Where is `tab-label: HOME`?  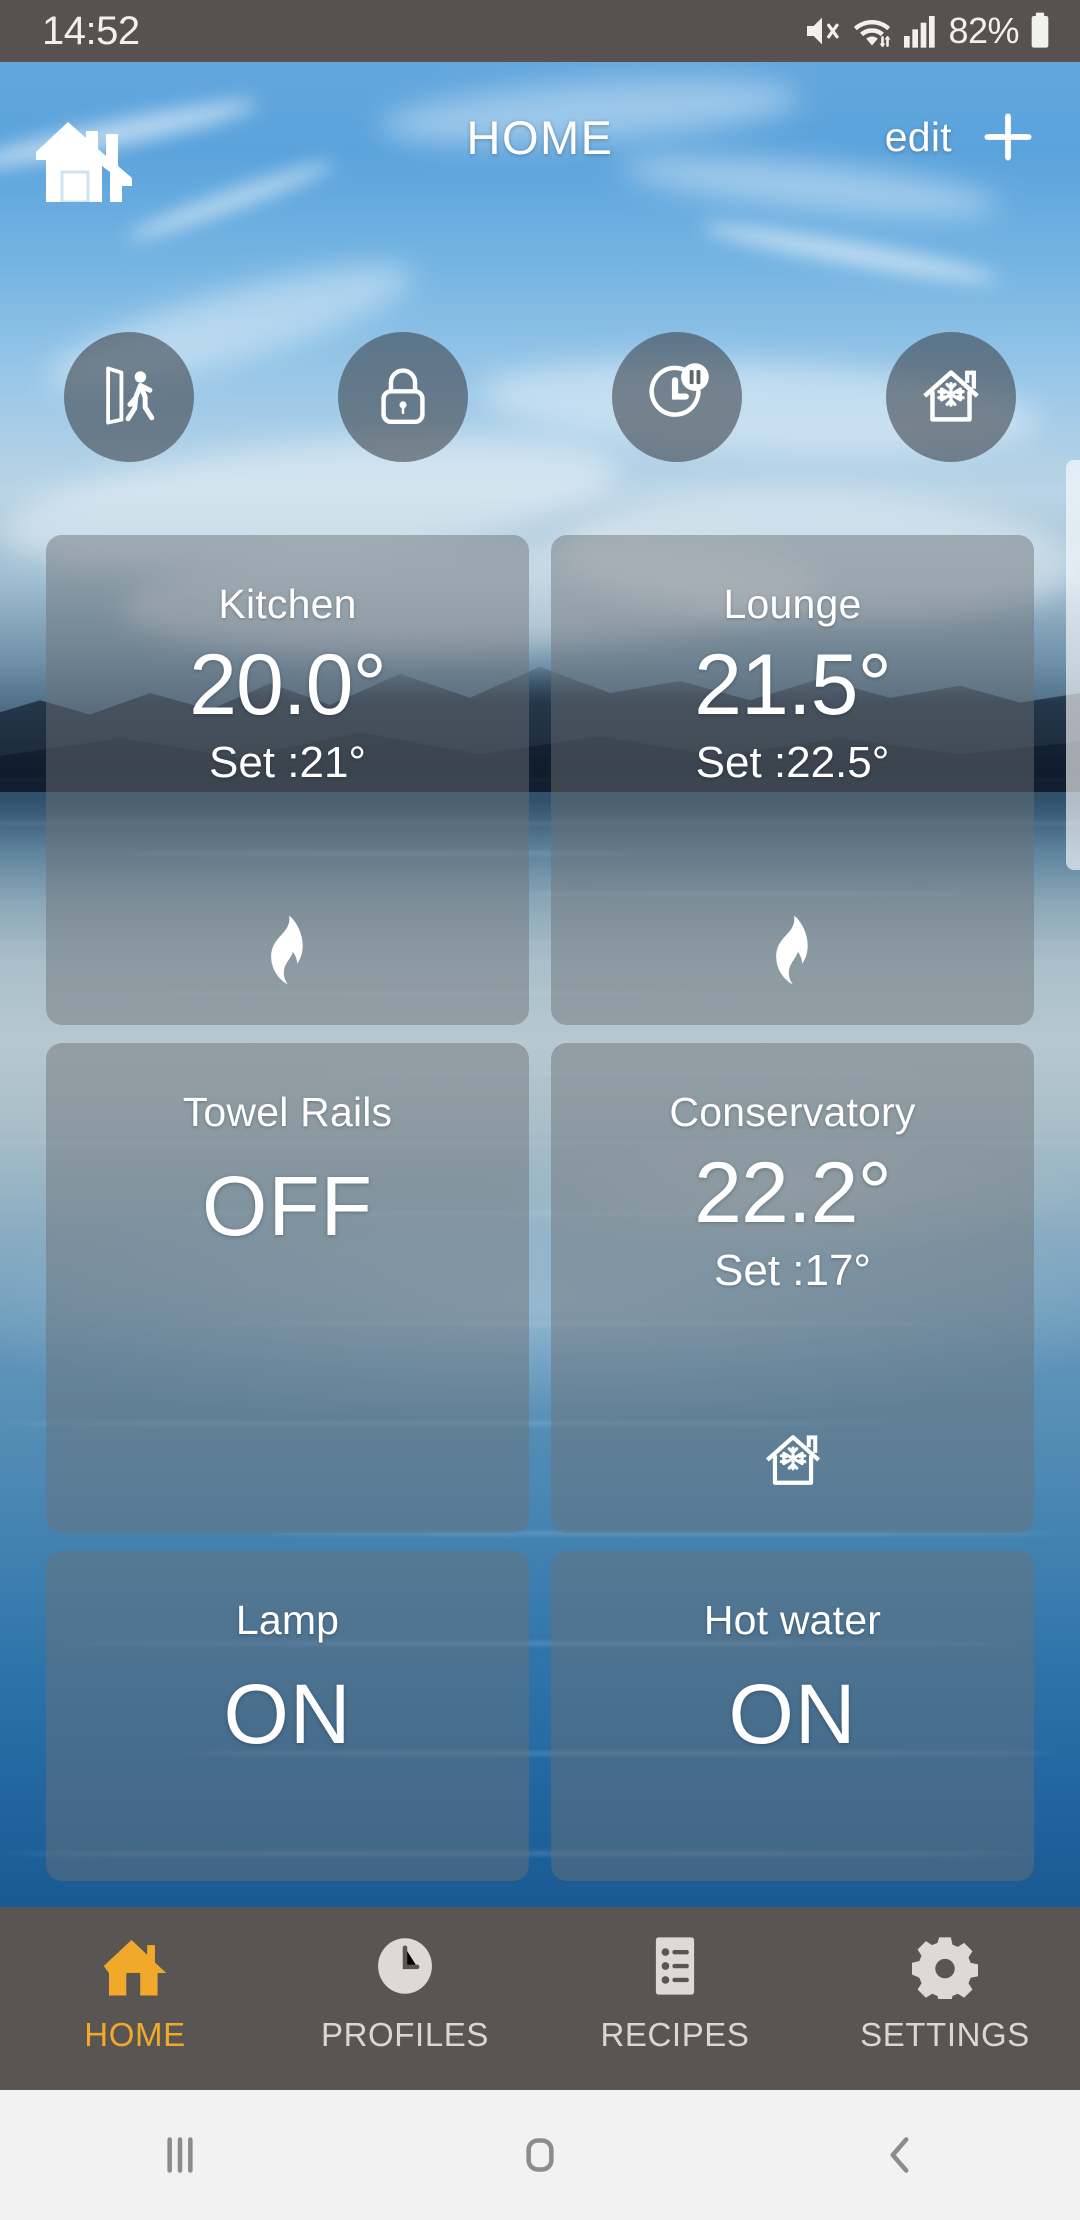
tab-label: HOME is located at coordinates (135, 2034).